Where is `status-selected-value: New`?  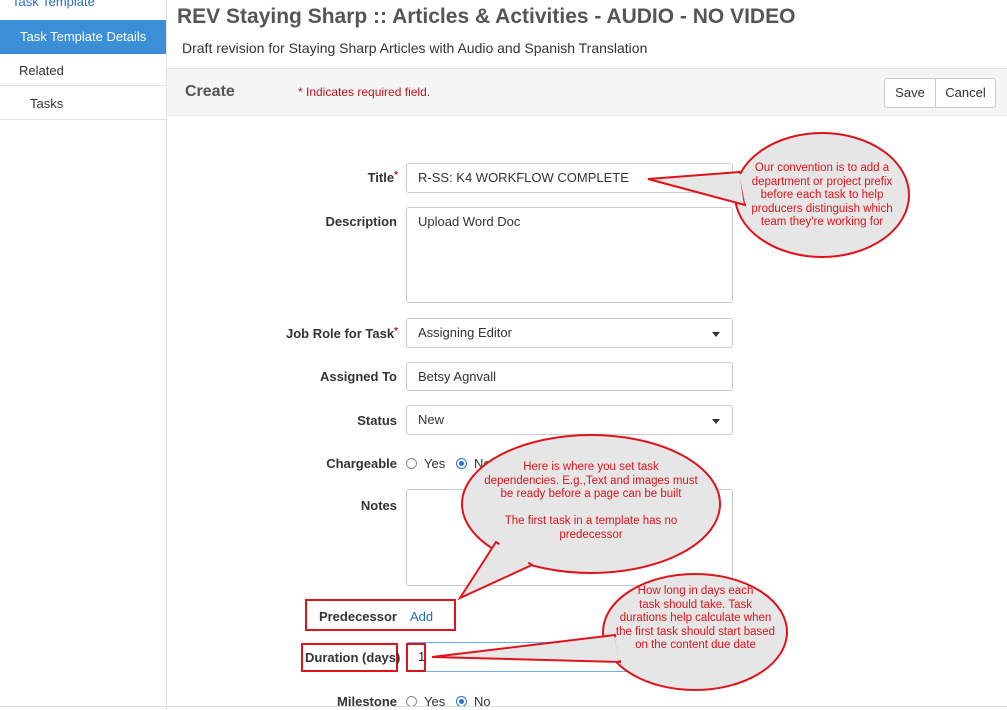
status-selected-value: New is located at coordinates (431, 419).